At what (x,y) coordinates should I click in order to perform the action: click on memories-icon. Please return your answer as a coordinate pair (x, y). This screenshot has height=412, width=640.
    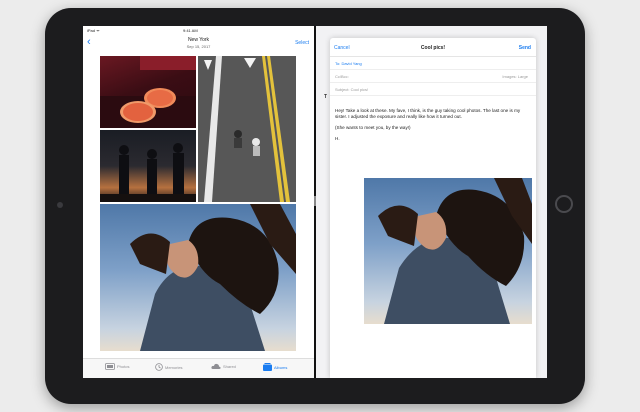
    Looking at the image, I should click on (159, 367).